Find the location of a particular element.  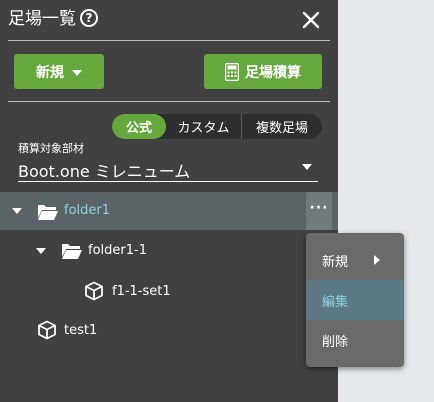

tree-item-label: f1-1-set1 is located at coordinates (141, 291).